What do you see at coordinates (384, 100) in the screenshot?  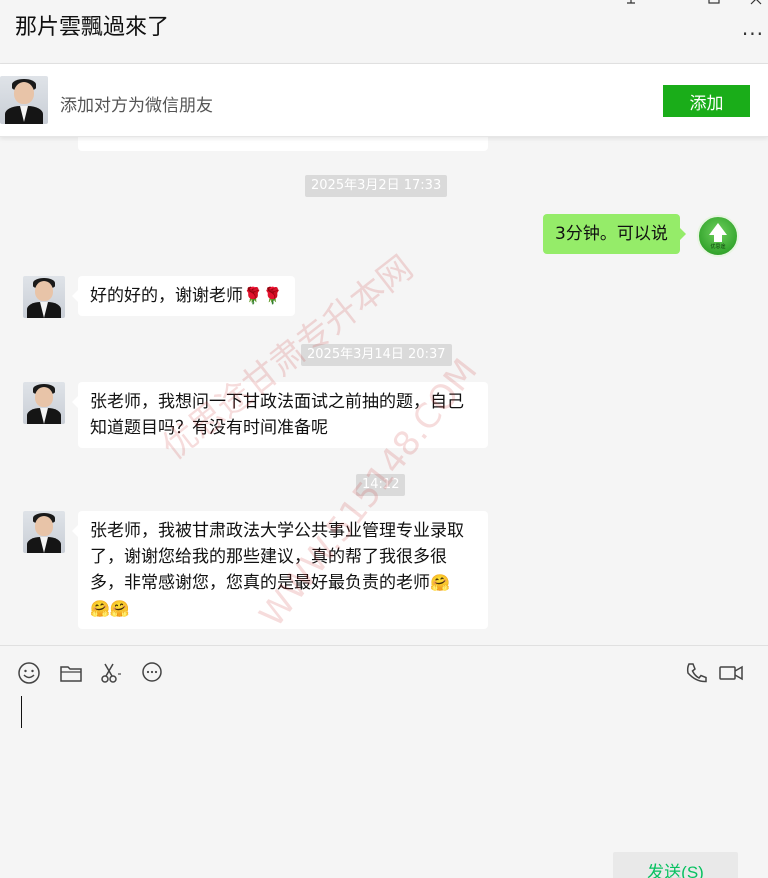 I see `add-friend-bar: 添加对方为微信朋友 添加` at bounding box center [384, 100].